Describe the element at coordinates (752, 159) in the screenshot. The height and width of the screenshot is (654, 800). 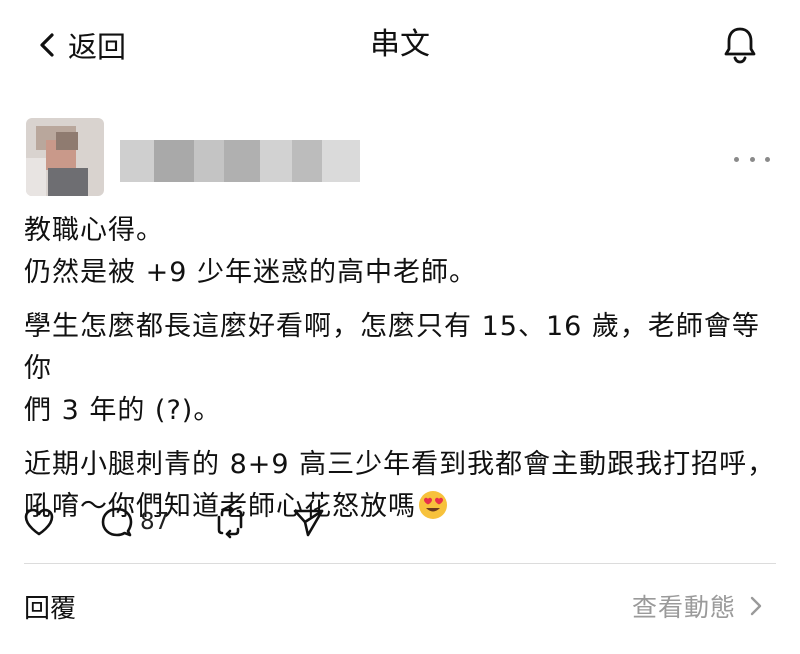
I see `more-options-button` at that location.